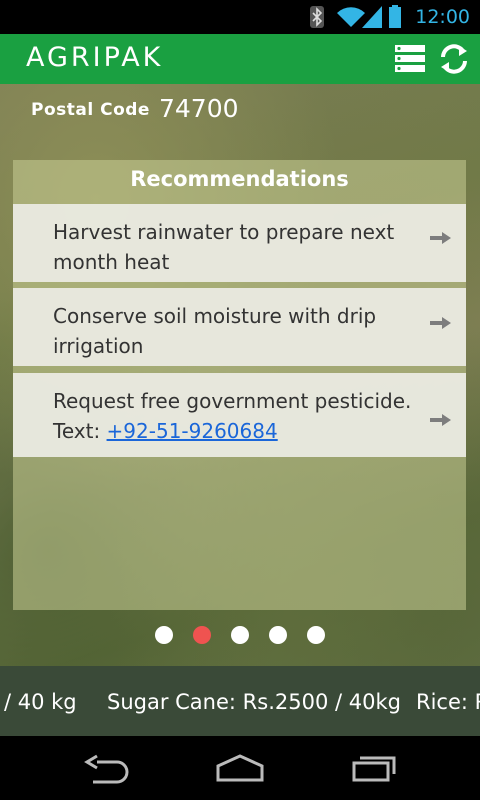  I want to click on page-dot-active, so click(202, 635).